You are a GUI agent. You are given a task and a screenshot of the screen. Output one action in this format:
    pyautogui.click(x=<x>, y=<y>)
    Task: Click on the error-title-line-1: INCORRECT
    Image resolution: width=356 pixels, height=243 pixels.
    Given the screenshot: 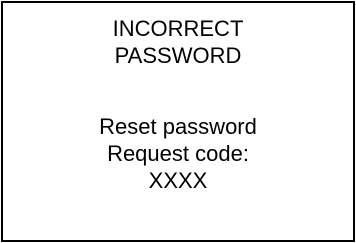 What is the action you would take?
    pyautogui.click(x=178, y=28)
    